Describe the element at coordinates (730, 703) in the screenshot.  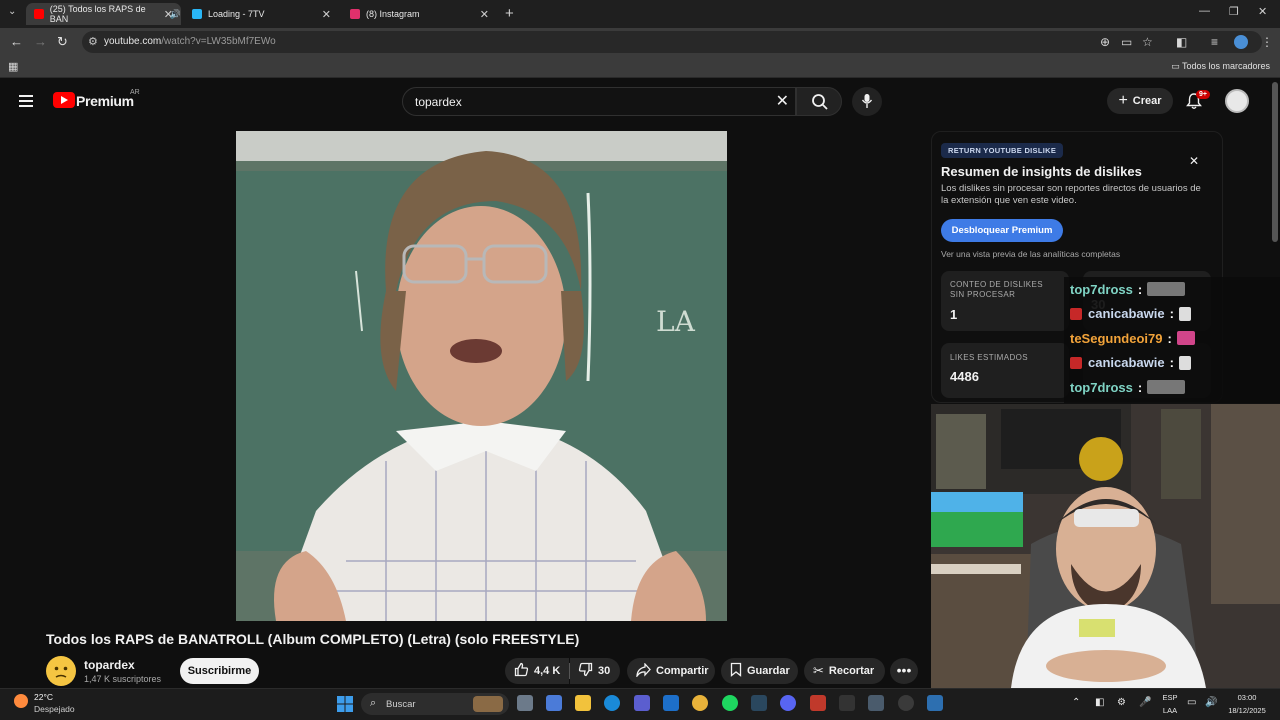
I see `spotify-icon` at that location.